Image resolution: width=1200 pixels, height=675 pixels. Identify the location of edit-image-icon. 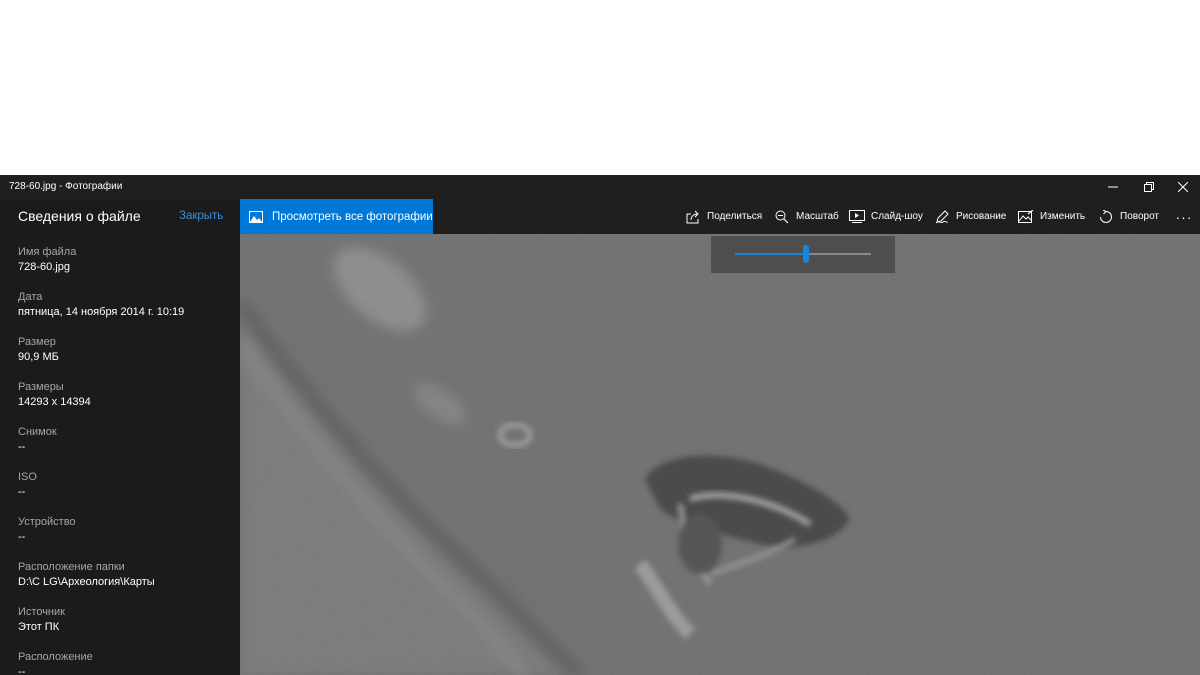
(1026, 217).